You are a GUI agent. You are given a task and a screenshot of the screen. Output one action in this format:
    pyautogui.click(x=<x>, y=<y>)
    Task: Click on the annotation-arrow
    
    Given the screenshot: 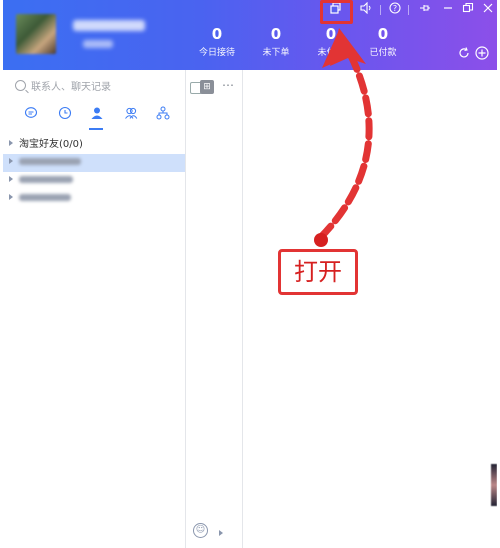 What is the action you would take?
    pyautogui.click(x=344, y=135)
    